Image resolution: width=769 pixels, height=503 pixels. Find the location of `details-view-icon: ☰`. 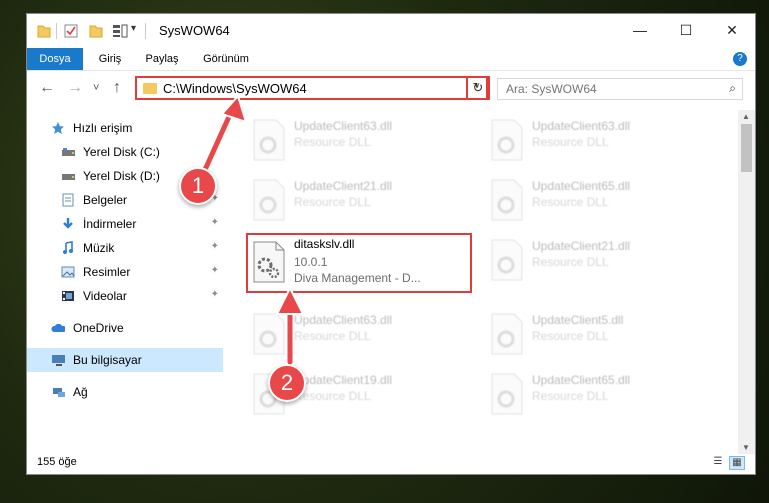

details-view-icon: ☰ is located at coordinates (718, 462).